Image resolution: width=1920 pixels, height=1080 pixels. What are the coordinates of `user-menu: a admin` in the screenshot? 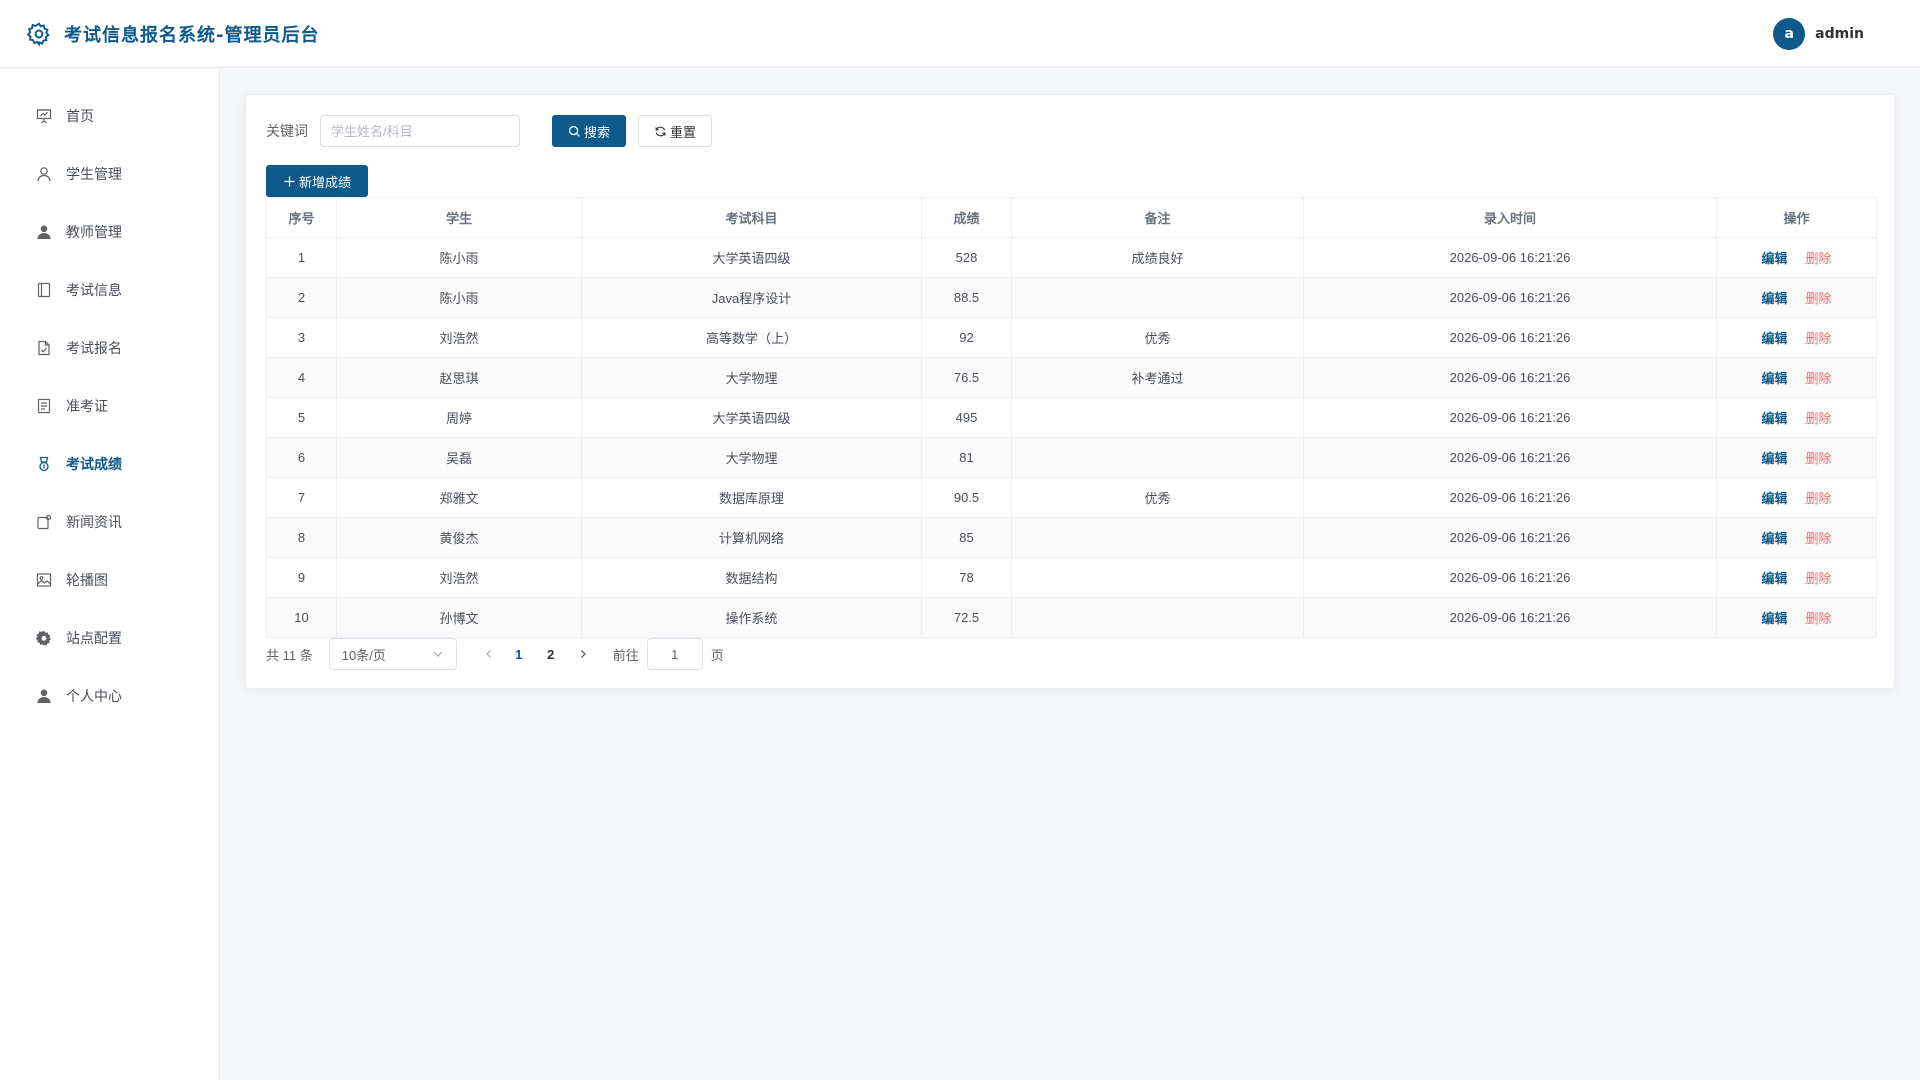 It's located at (1818, 33).